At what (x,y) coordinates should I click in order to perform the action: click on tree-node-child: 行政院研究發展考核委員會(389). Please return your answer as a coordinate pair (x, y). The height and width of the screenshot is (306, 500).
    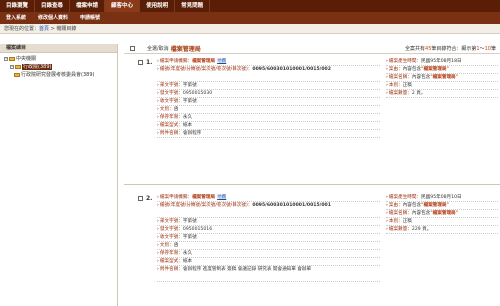
    Looking at the image, I should click on (60, 75).